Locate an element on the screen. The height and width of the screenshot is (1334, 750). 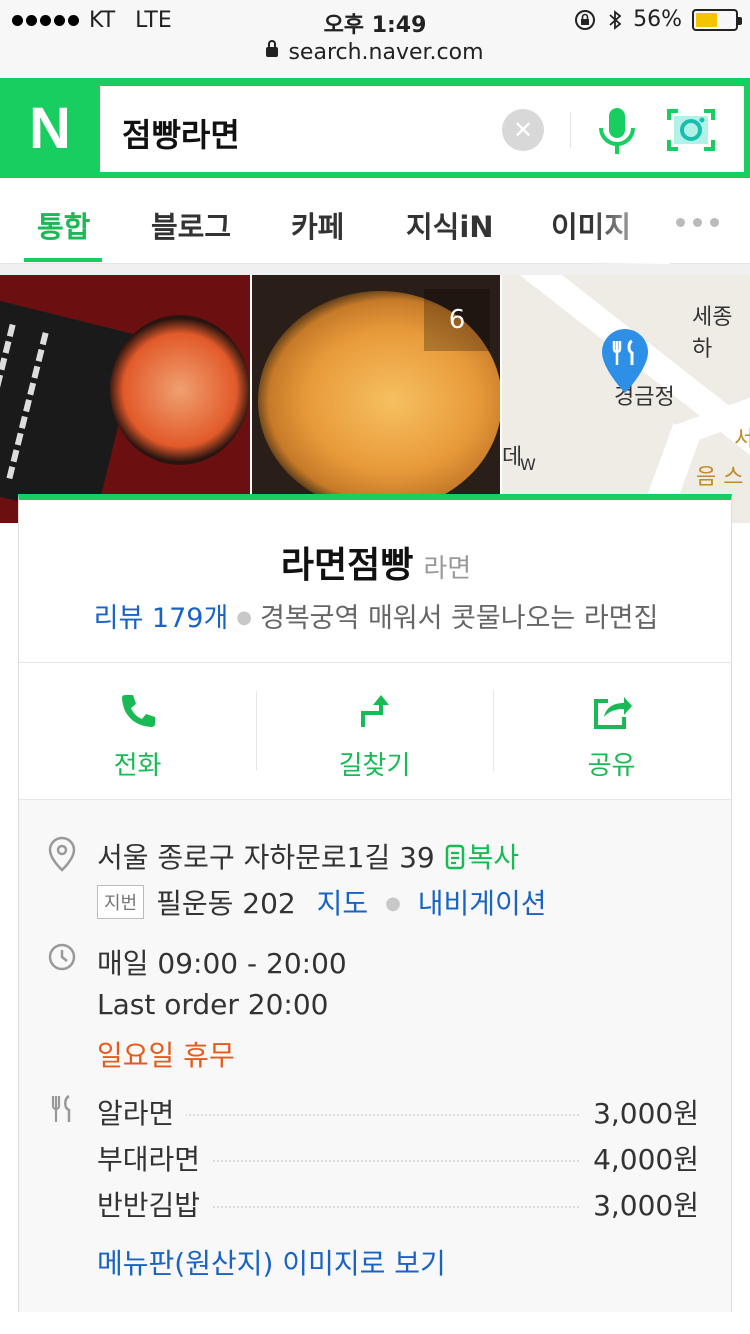
map-link: 지도 is located at coordinates (343, 903).